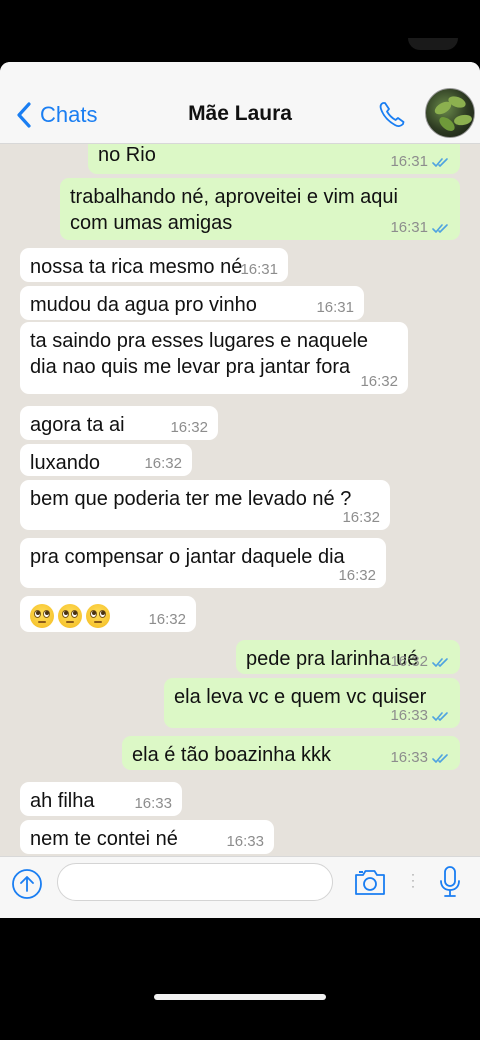  I want to click on upload-arrow-icon, so click(27, 884).